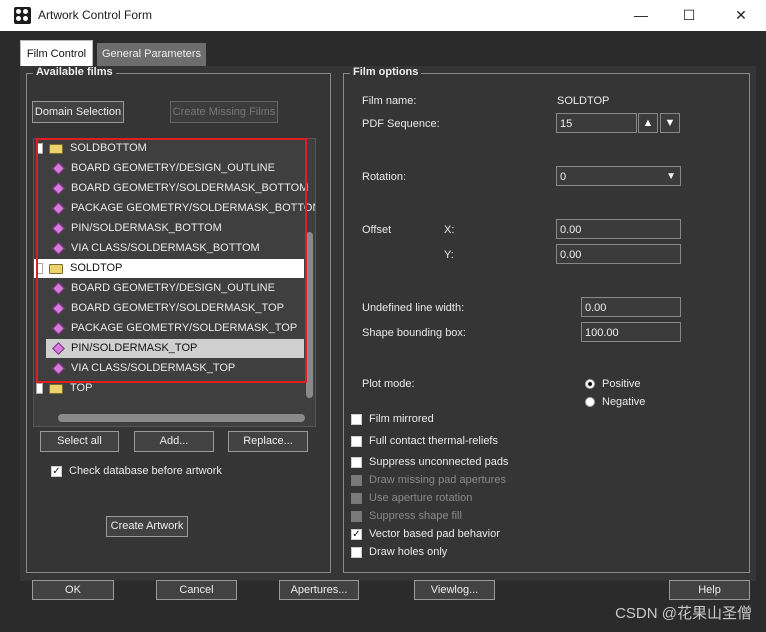 This screenshot has width=766, height=632. What do you see at coordinates (624, 402) in the screenshot?
I see `negative-label: Negative` at bounding box center [624, 402].